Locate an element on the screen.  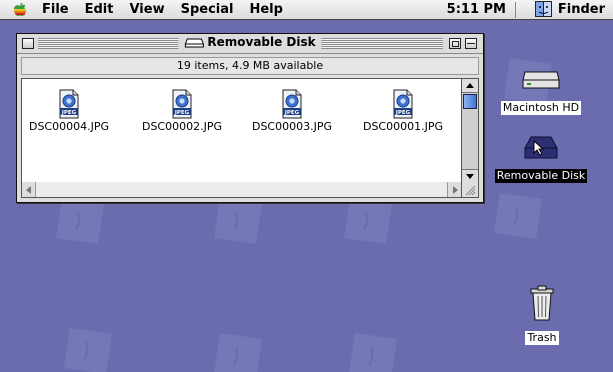
file-name: DSC00001.JPG is located at coordinates (403, 126).